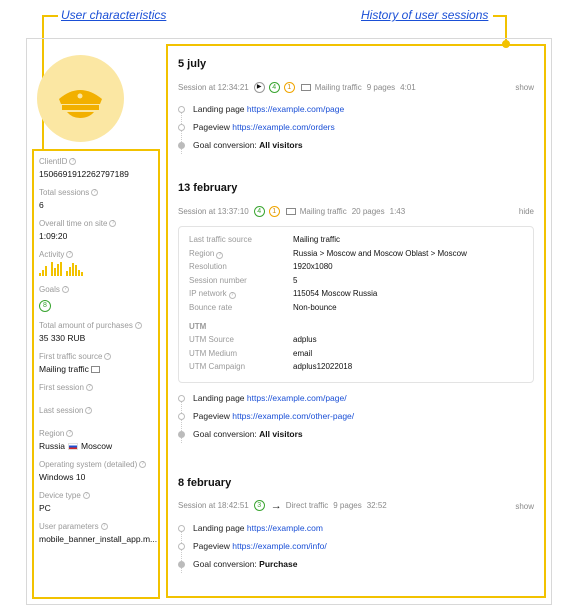  Describe the element at coordinates (98, 298) in the screenshot. I see `field-goals: Goals? 8` at that location.